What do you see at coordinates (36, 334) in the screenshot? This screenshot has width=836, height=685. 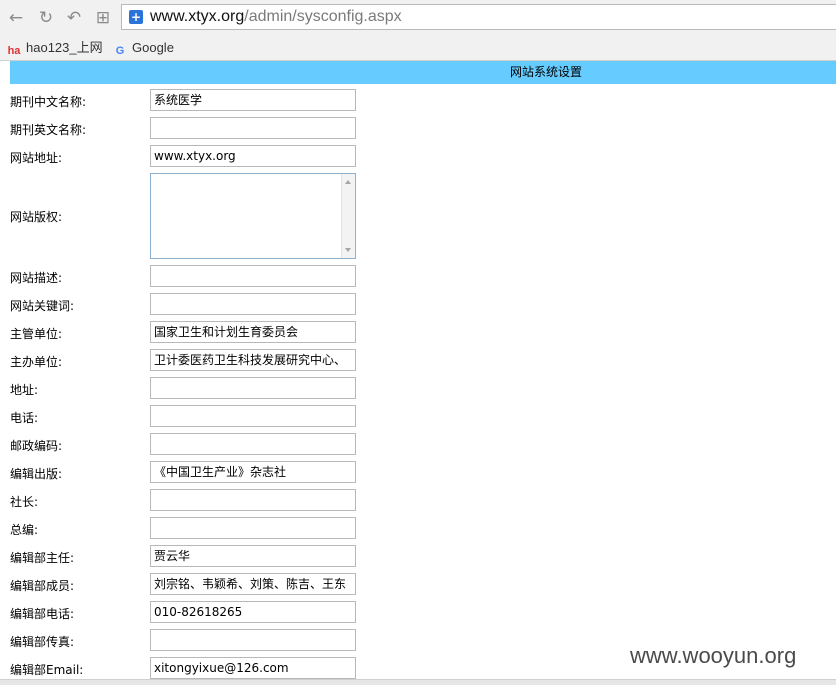 I see `field-label: 主管单位:` at bounding box center [36, 334].